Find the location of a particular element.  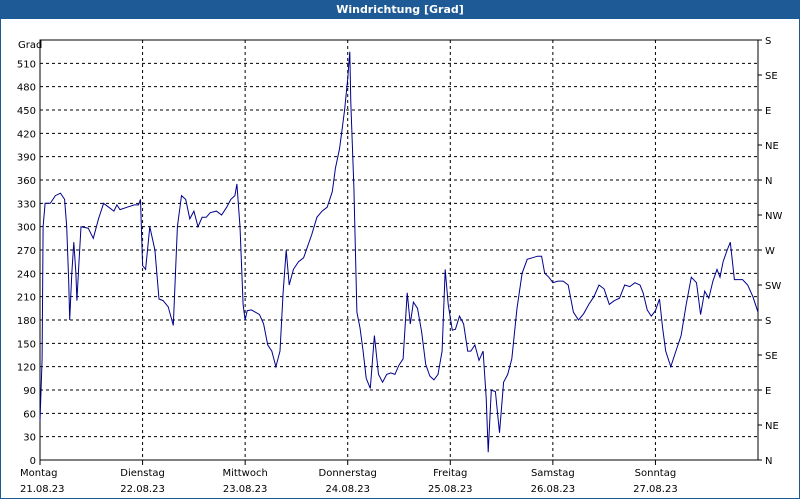

y-tick-label: 510 is located at coordinates (26, 64).